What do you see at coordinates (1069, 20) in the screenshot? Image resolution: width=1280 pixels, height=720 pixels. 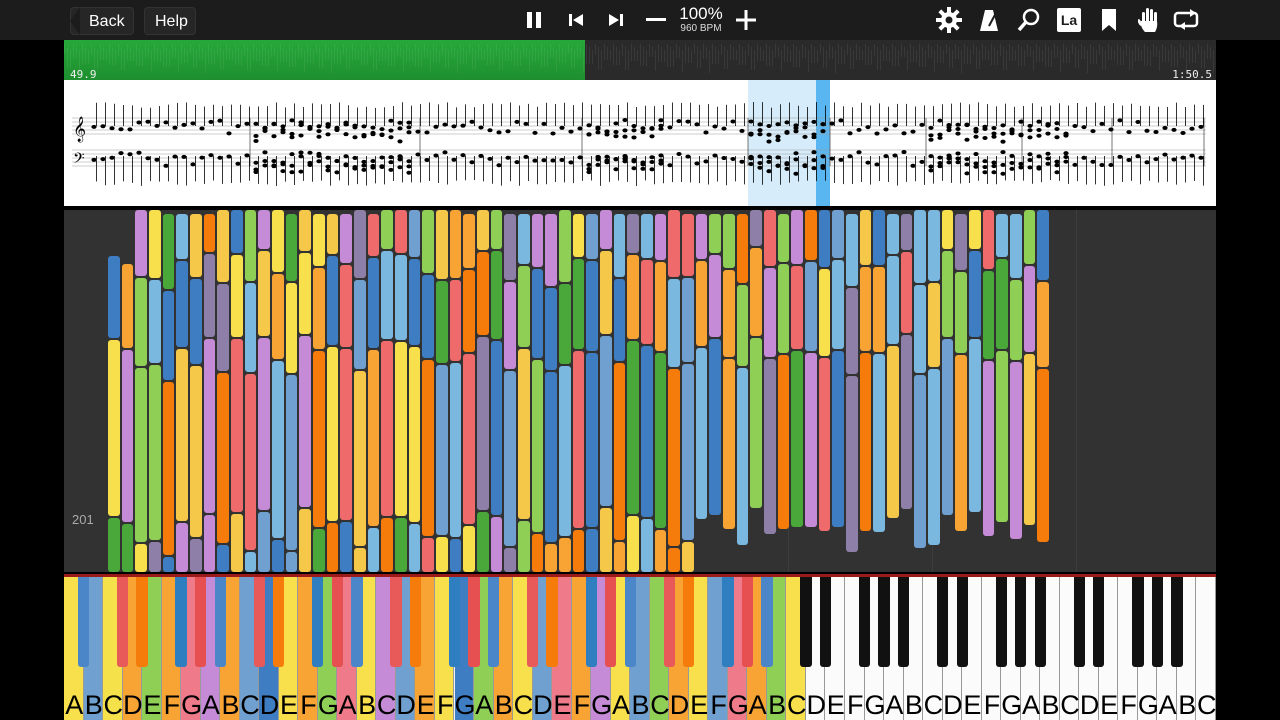 I see `label-icon: La` at bounding box center [1069, 20].